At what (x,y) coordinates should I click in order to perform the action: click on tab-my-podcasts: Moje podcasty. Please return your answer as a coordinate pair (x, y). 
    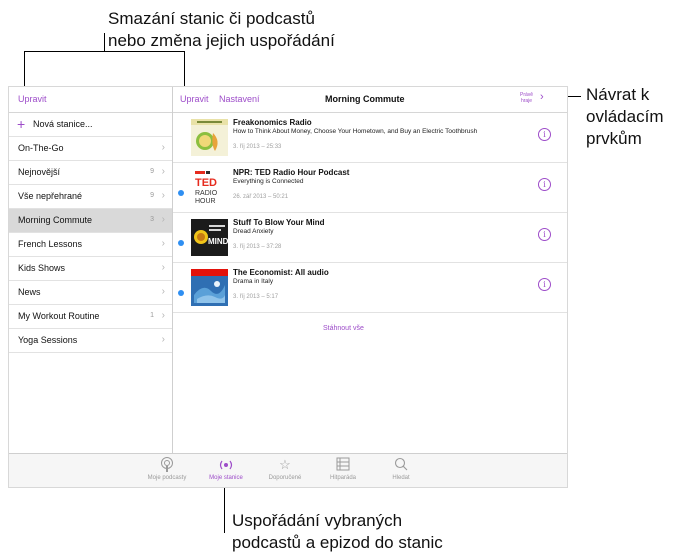
    Looking at the image, I should click on (167, 469).